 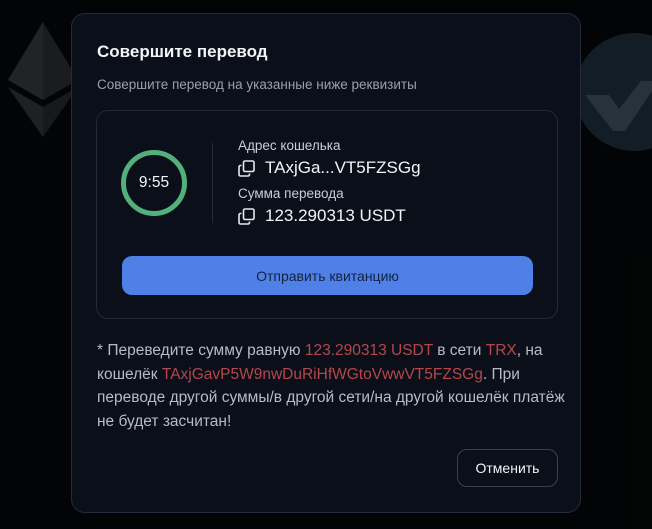 I want to click on notice-wallet: TAxjGavP5W9nwDuRiHfWGtoVwwVT5FZSGg, so click(x=322, y=374).